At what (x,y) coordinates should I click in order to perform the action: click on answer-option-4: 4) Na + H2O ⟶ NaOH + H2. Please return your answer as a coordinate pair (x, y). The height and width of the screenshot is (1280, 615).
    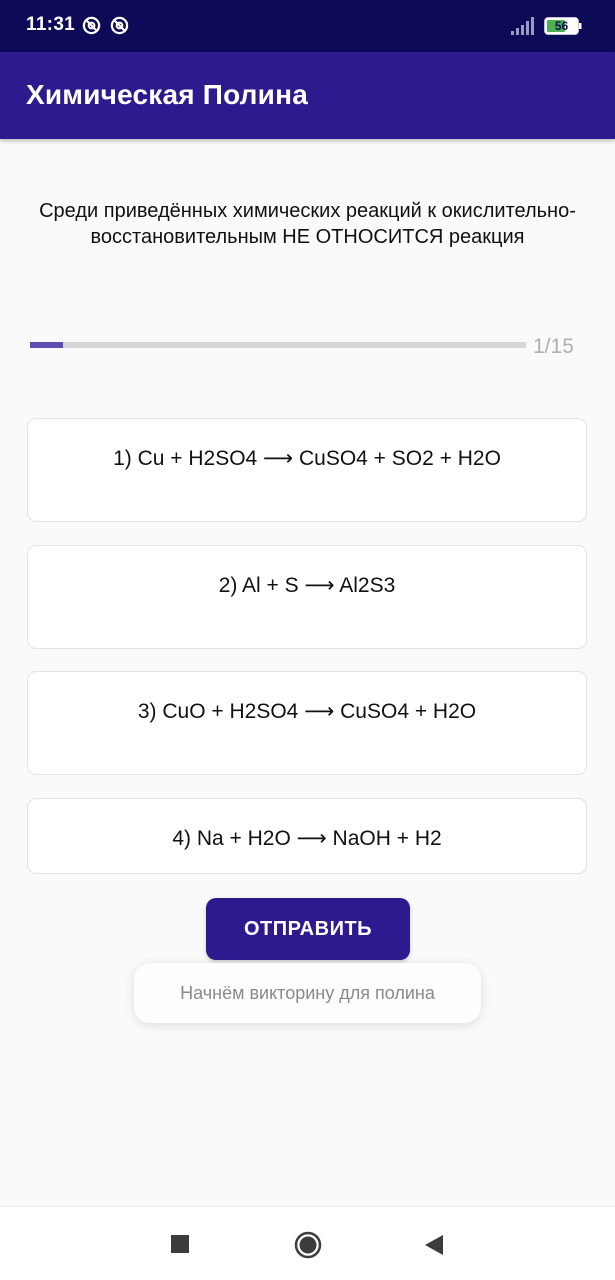
    Looking at the image, I should click on (307, 836).